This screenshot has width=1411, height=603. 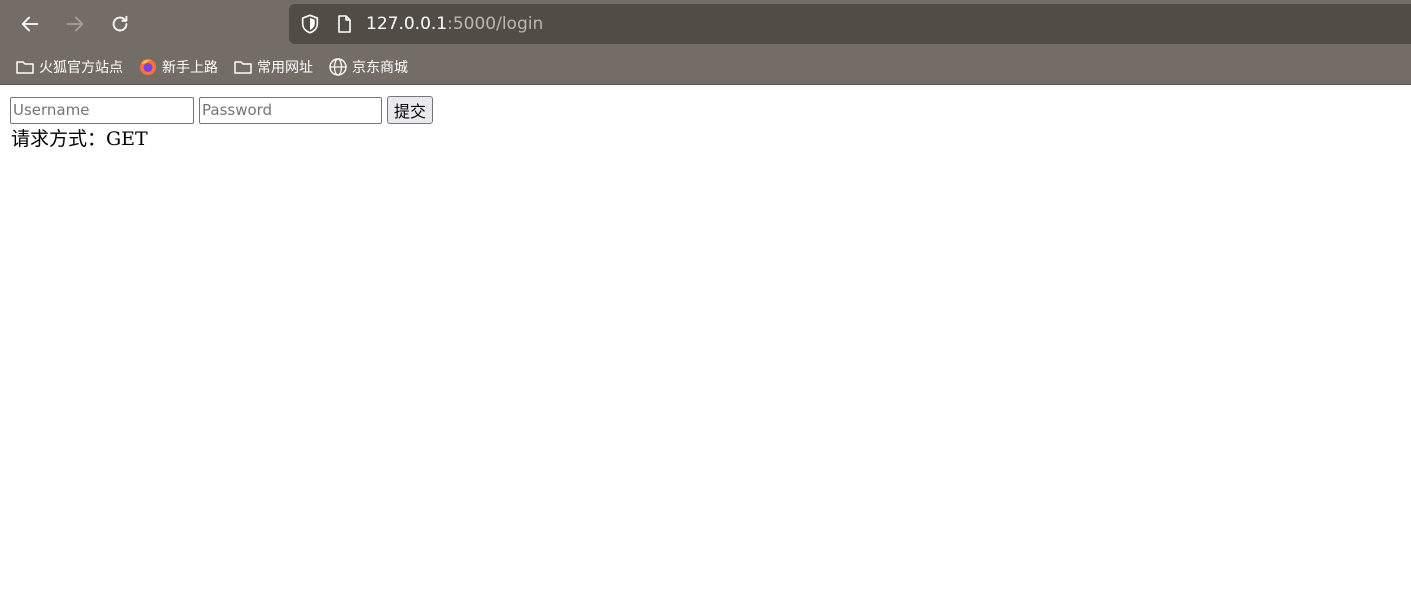 I want to click on bookmark-getting-started: 新手上路, so click(x=178, y=67).